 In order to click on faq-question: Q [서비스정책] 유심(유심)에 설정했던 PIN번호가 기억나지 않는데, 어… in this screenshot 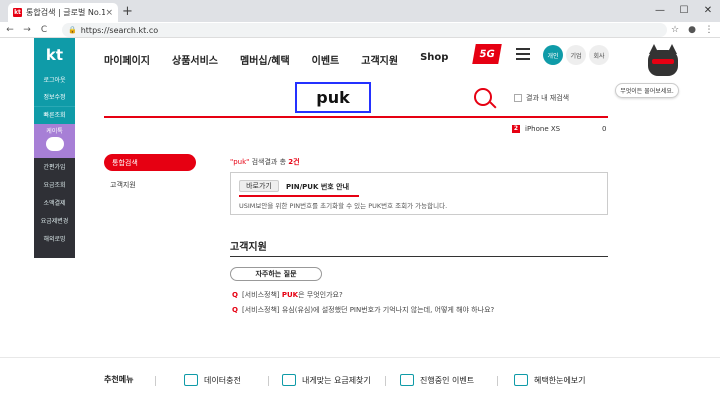, I will do `click(363, 310)`.